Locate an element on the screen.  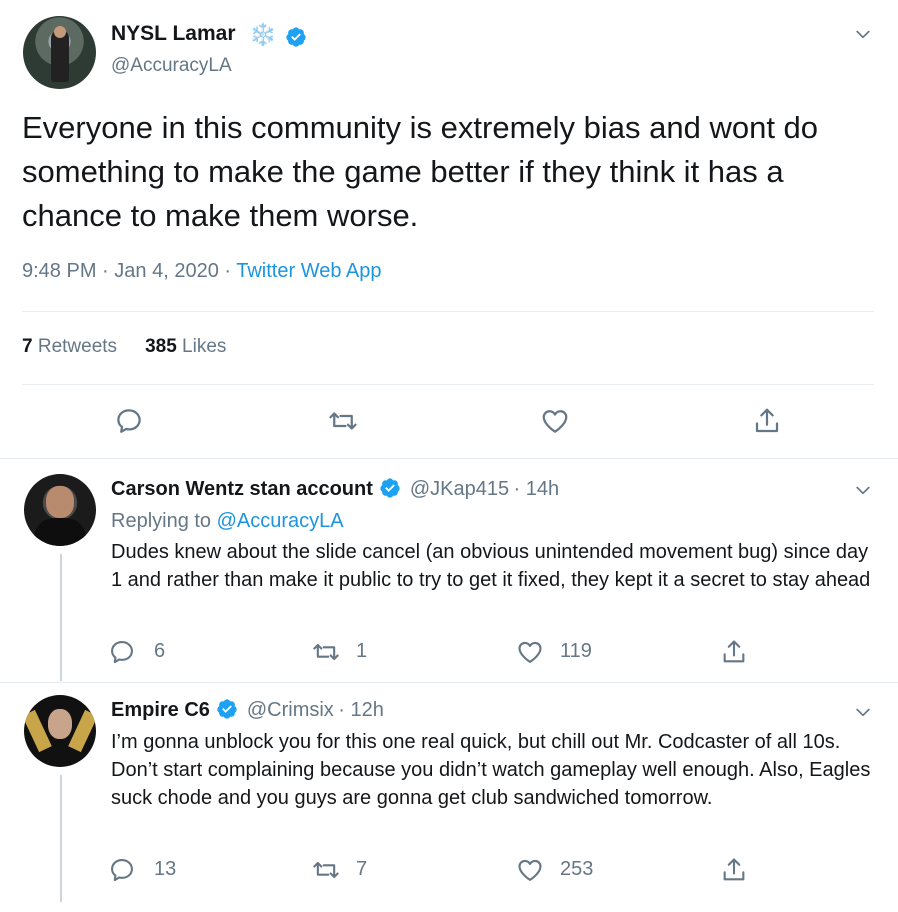
likes-count: 385 is located at coordinates (161, 346).